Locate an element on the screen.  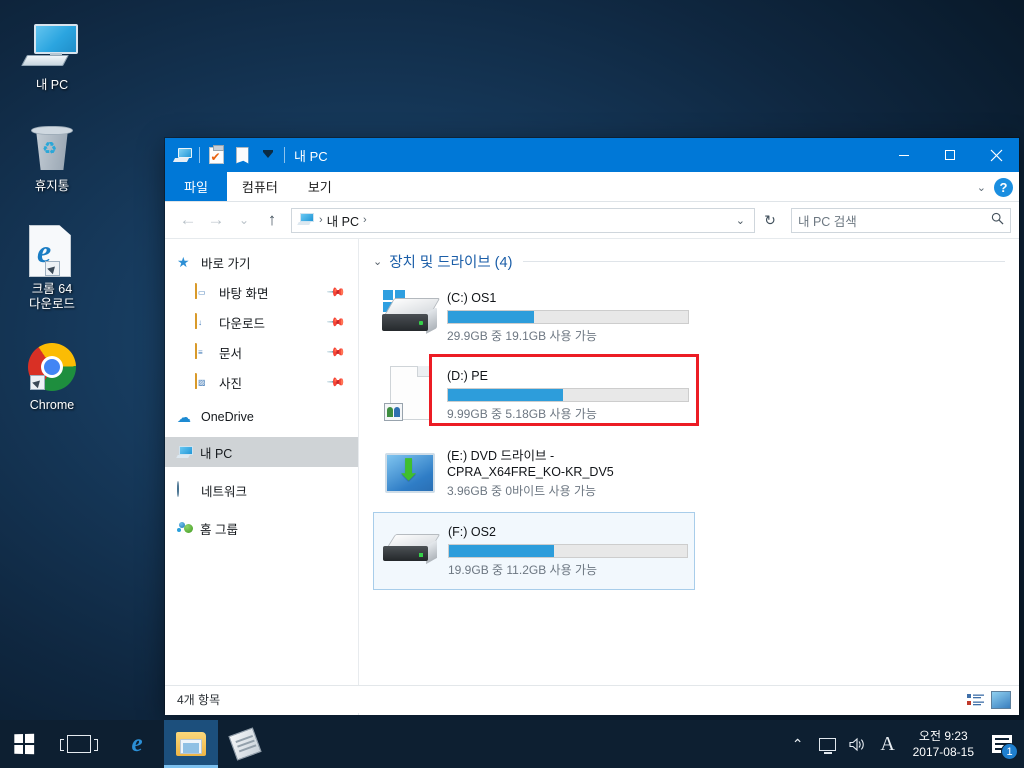
system-tray: ⌃ A 오전 9:23 2017-08-15 1 is located at coordinates (903, 744).